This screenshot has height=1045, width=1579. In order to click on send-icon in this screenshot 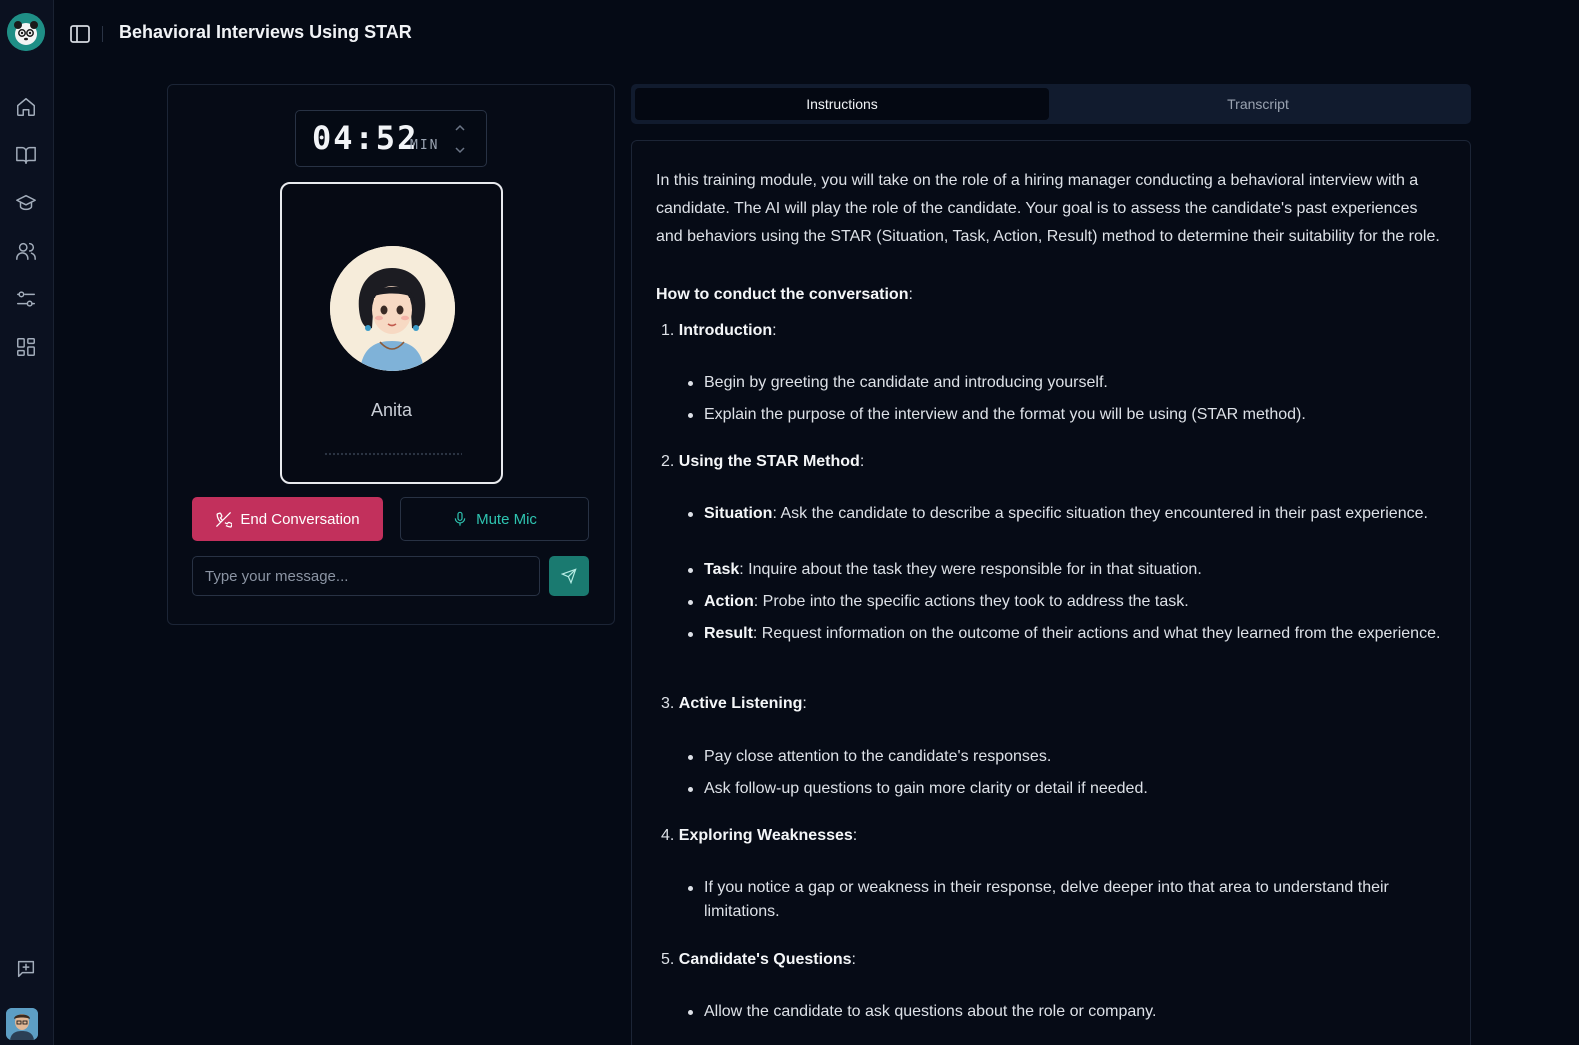, I will do `click(569, 576)`.